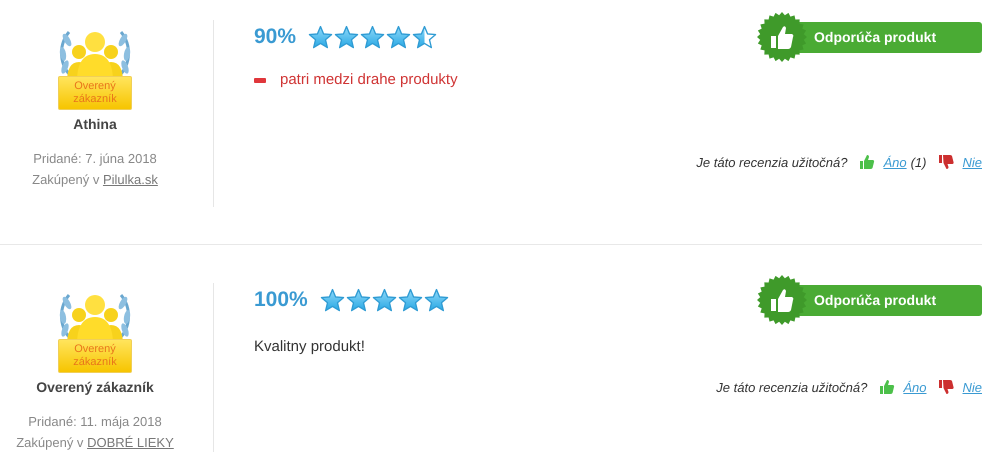 Image resolution: width=996 pixels, height=452 pixels. What do you see at coordinates (130, 442) in the screenshot?
I see `shop-link: DOBRÉ LIEKY` at bounding box center [130, 442].